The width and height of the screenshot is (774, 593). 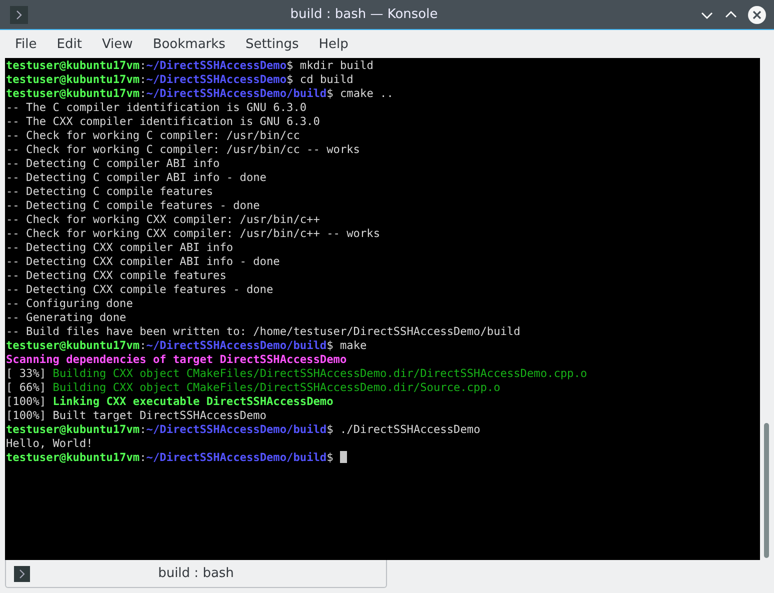 I want to click on terminal-line: -- Check for working C compiler: /usr/bin/cc -- works, so click(x=183, y=150).